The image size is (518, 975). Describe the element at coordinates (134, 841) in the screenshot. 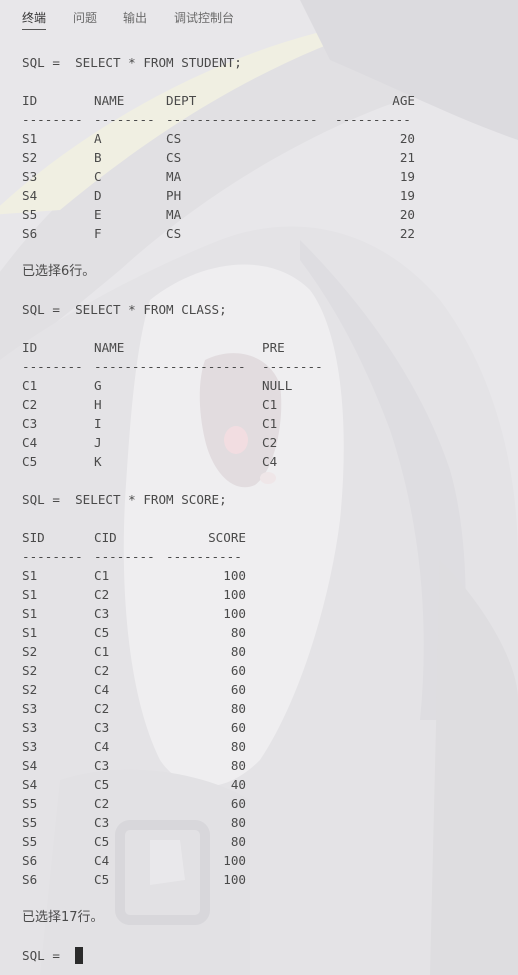

I see `table-row: S5 C5 80` at that location.